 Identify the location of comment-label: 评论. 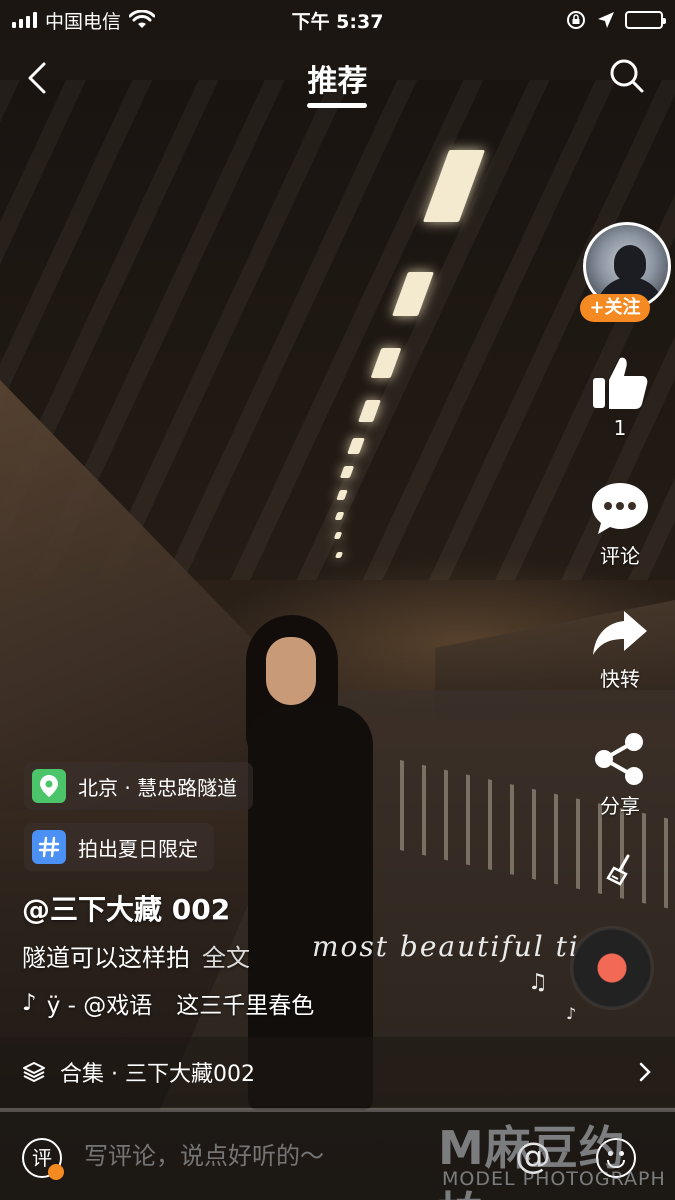
(620, 556).